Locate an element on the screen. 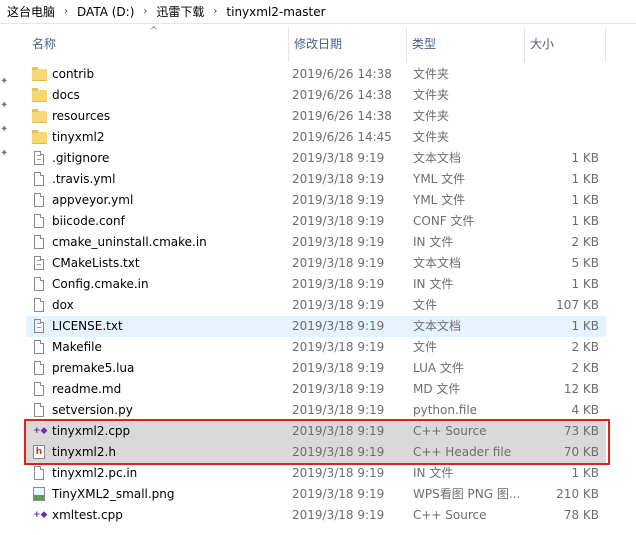 This screenshot has width=636, height=535. column-header-size: 大小 is located at coordinates (565, 43).